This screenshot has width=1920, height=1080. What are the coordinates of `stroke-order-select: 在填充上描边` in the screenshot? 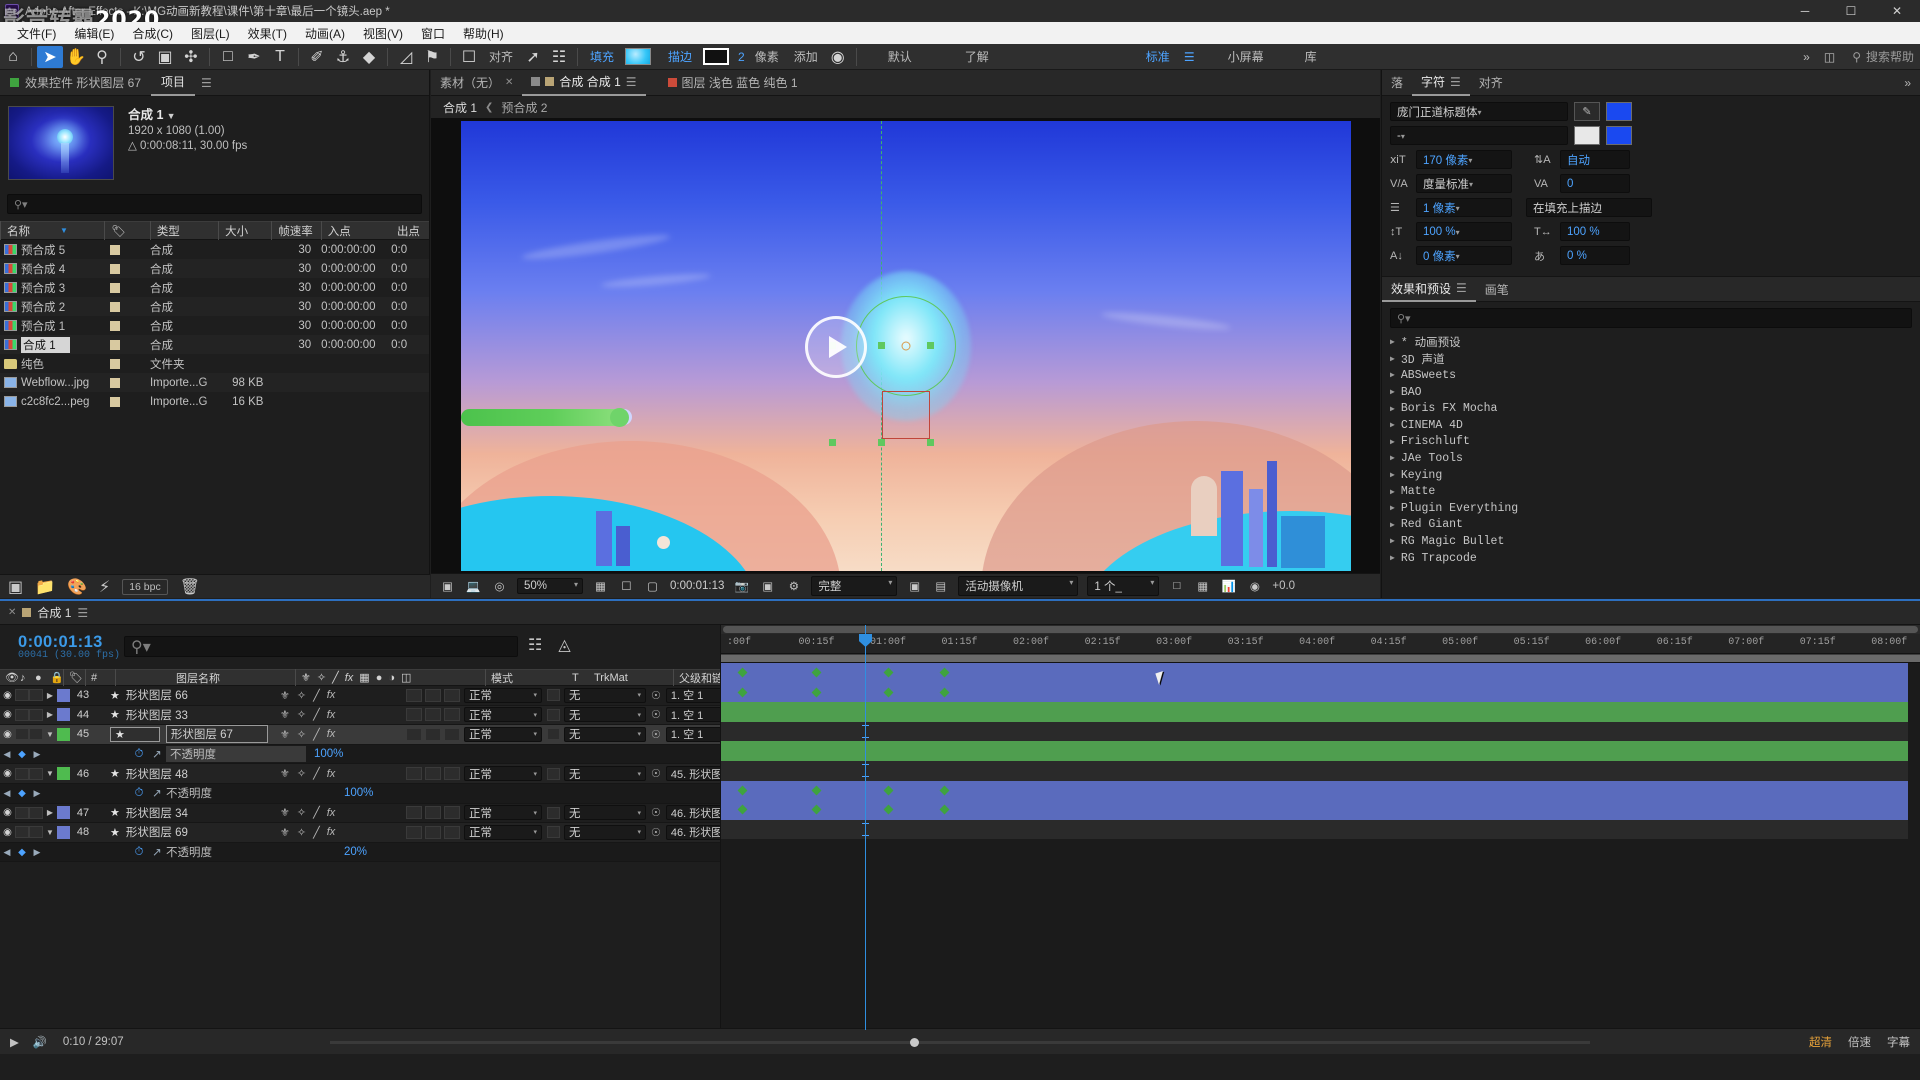 It's located at (1589, 207).